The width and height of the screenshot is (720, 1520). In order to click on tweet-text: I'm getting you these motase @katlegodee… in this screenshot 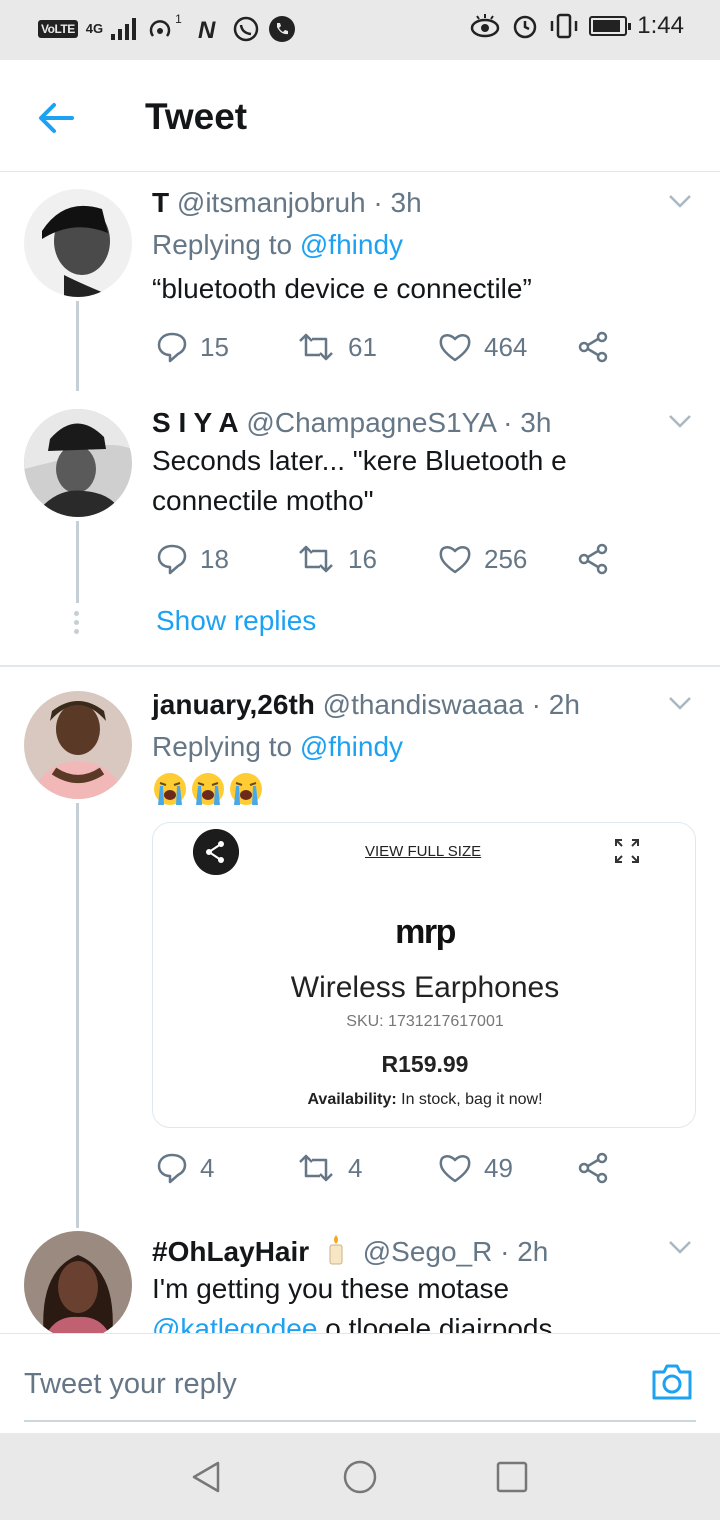, I will do `click(422, 1301)`.